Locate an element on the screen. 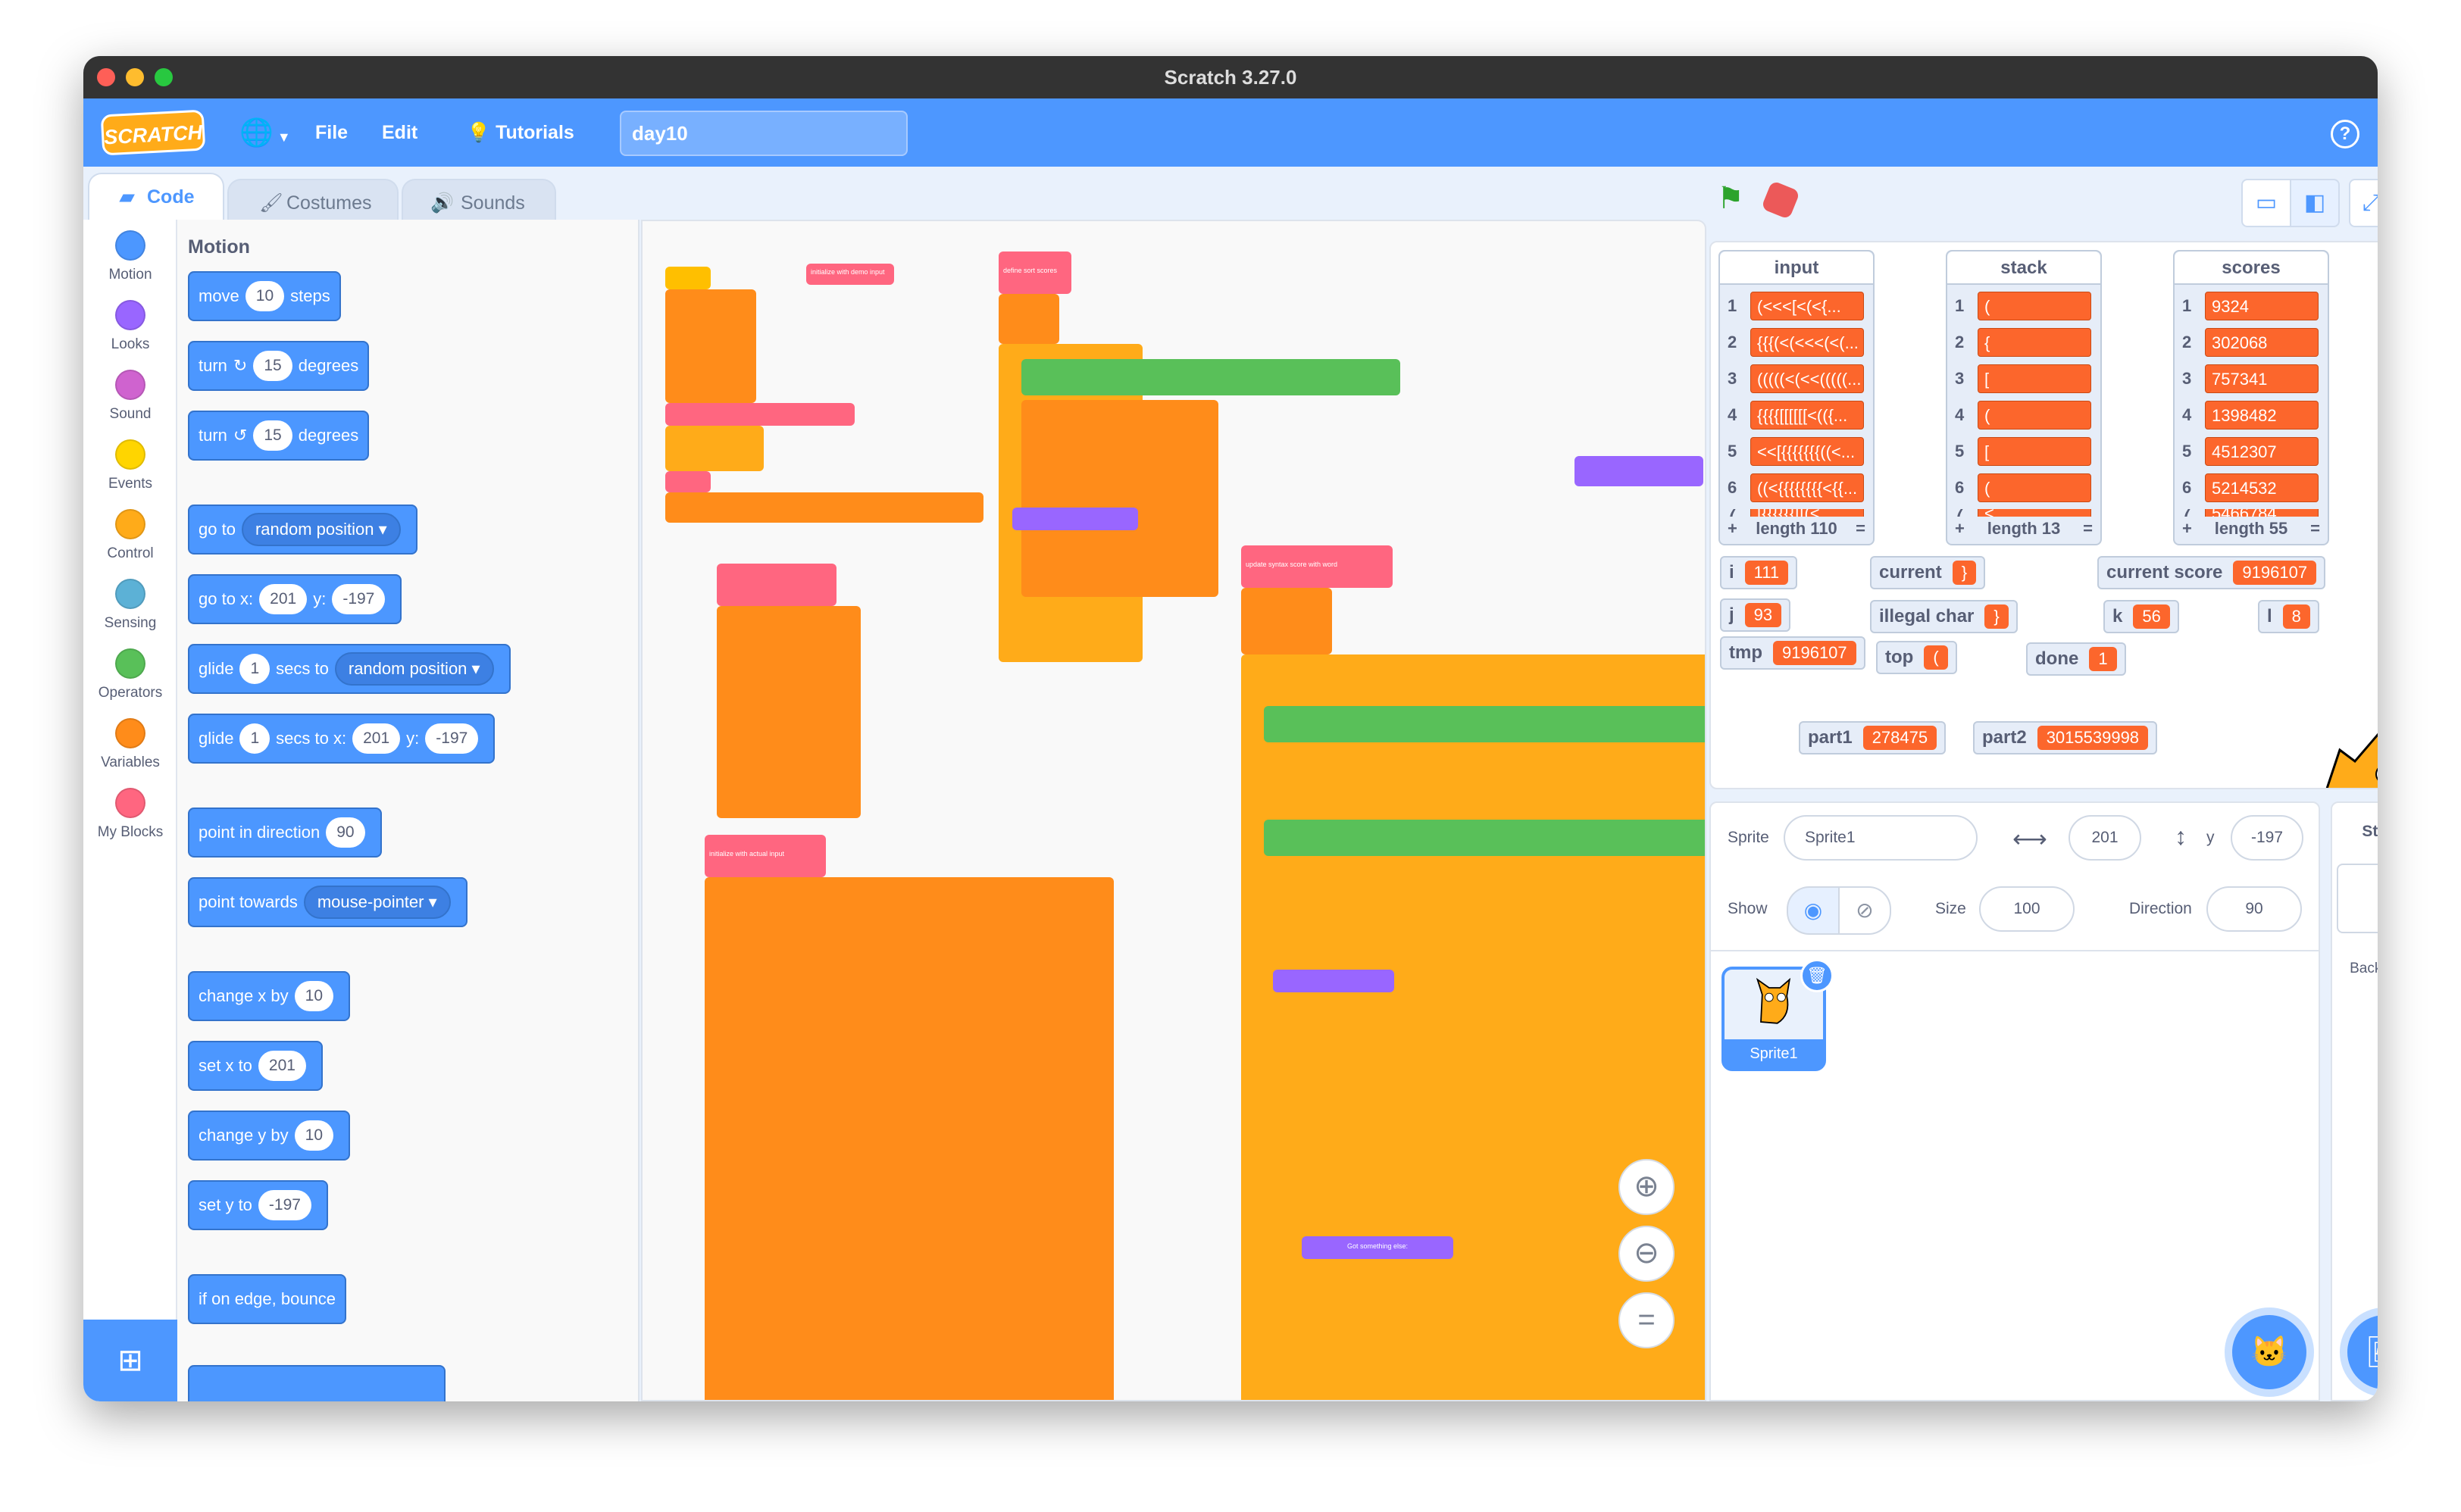  event-hat-block is located at coordinates (688, 278).